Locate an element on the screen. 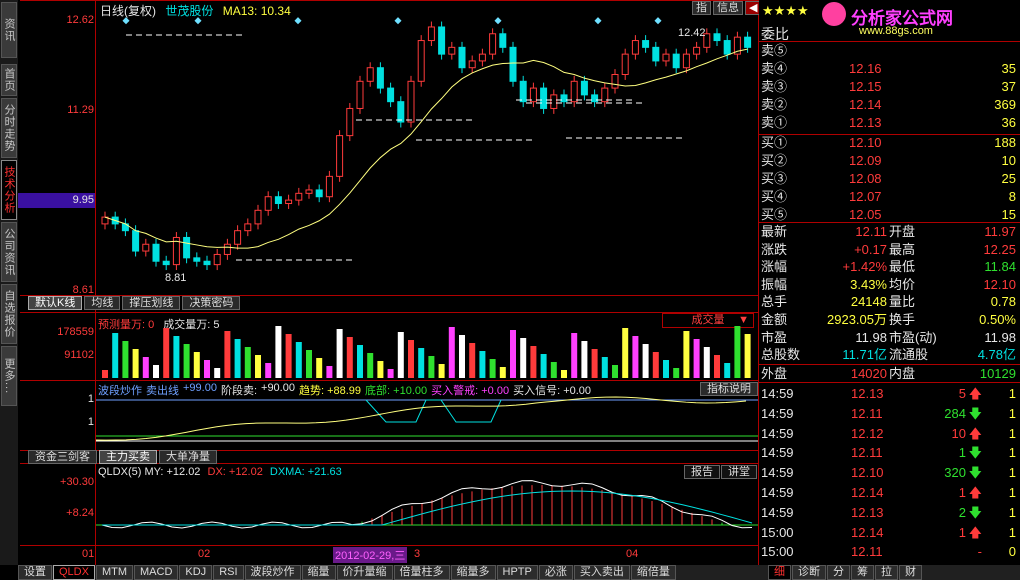 The width and height of the screenshot is (1020, 580). stat-value: +0.17 is located at coordinates (870, 249).